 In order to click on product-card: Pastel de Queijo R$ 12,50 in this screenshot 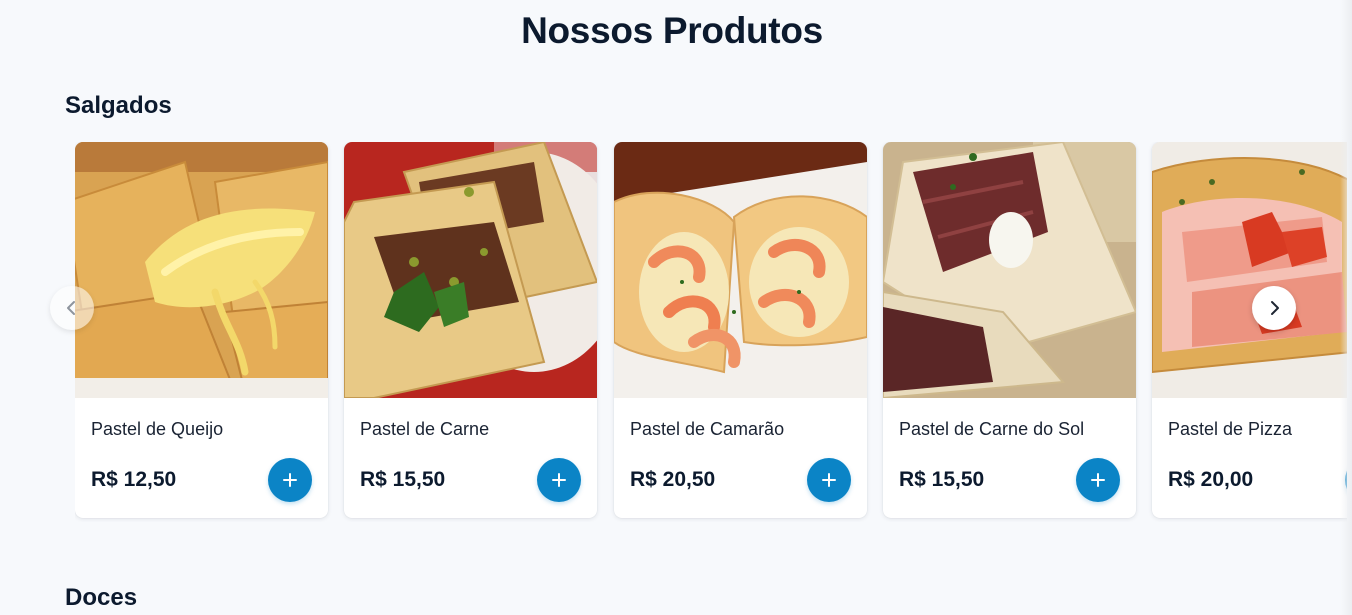, I will do `click(201, 330)`.